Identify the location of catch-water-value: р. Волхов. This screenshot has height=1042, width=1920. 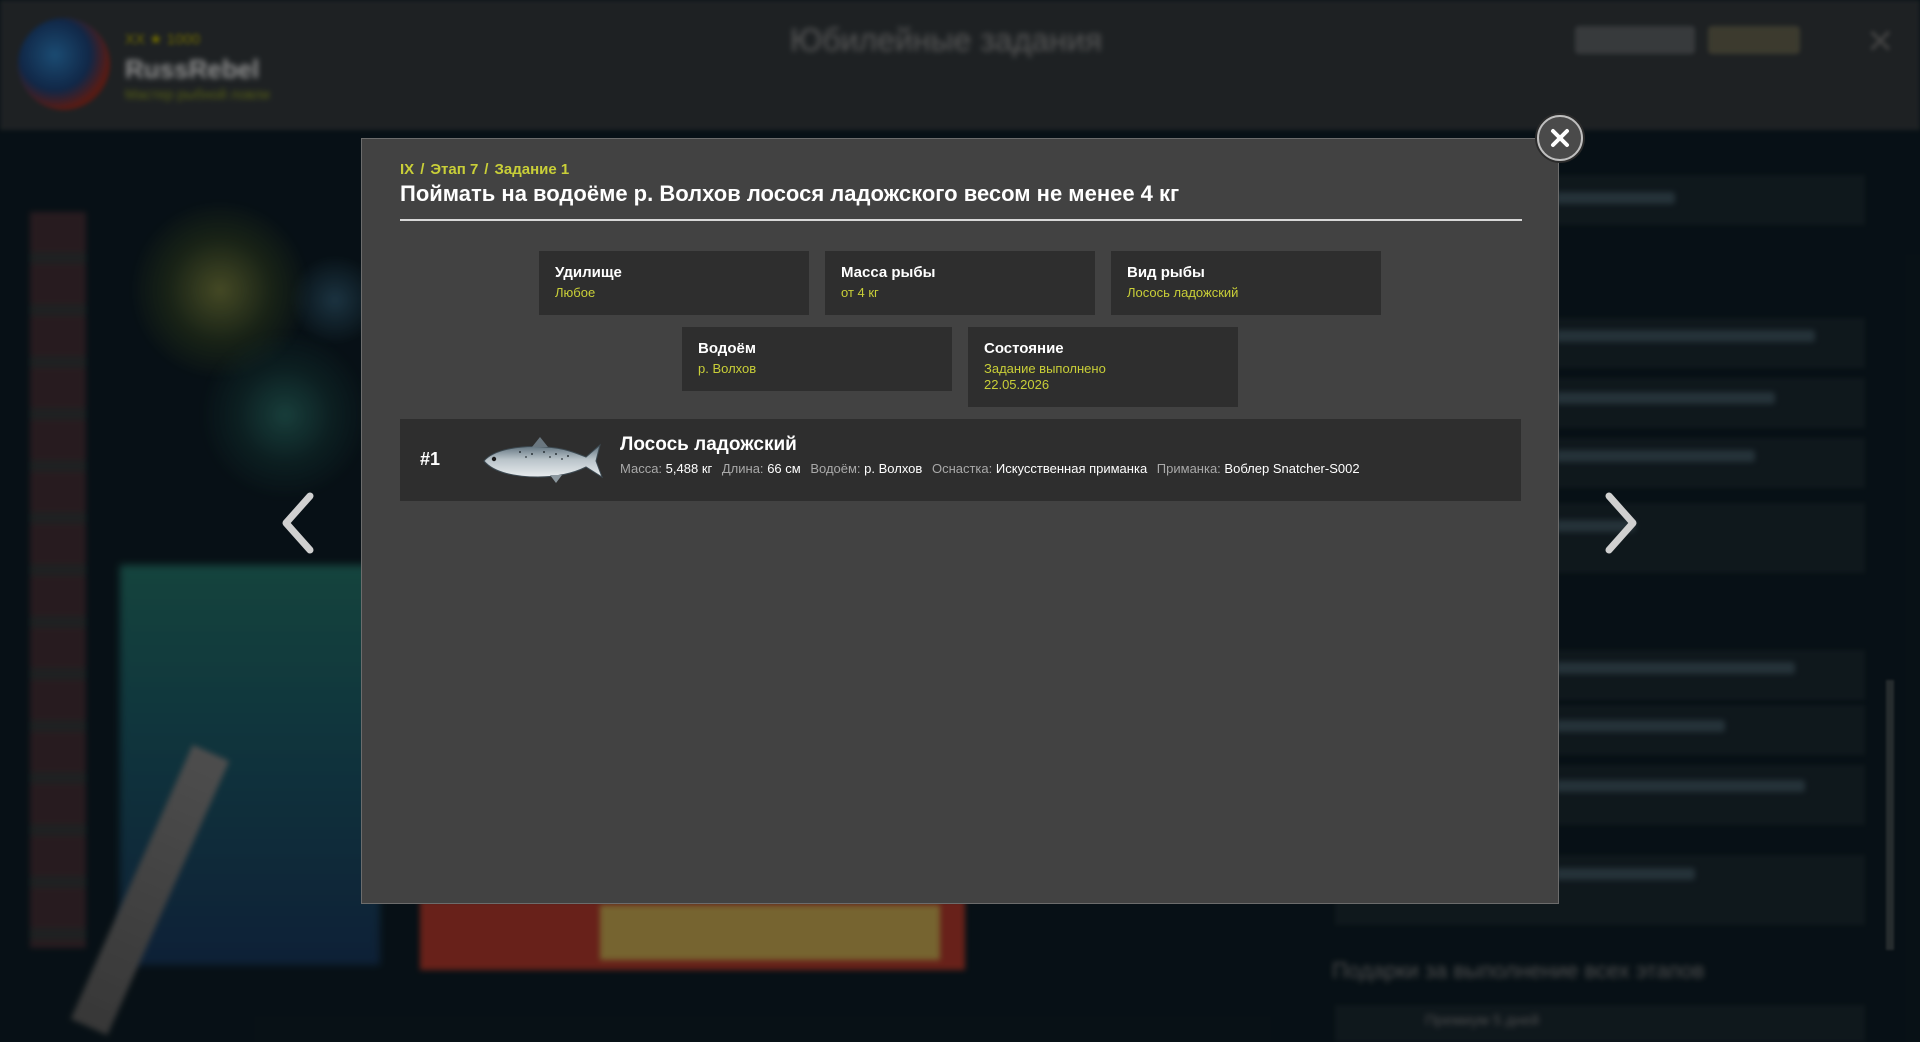
(893, 468).